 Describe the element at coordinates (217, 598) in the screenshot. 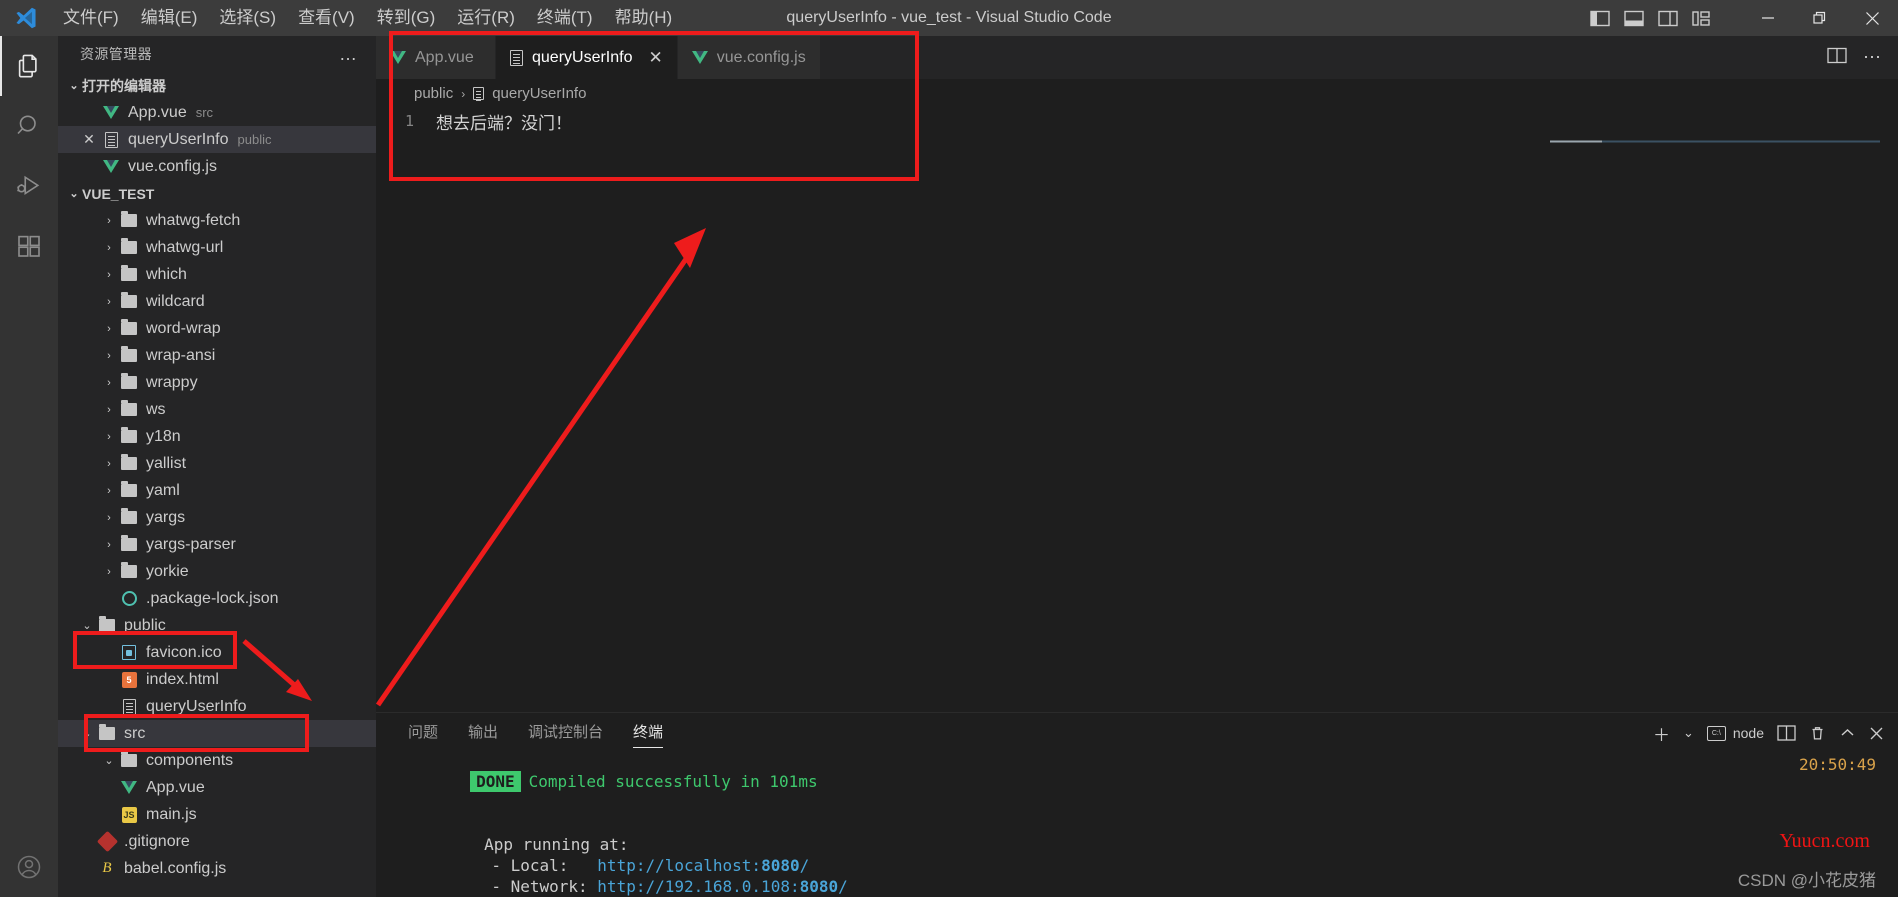

I see `tree-row--package-lock-json: .package-lock.json` at that location.